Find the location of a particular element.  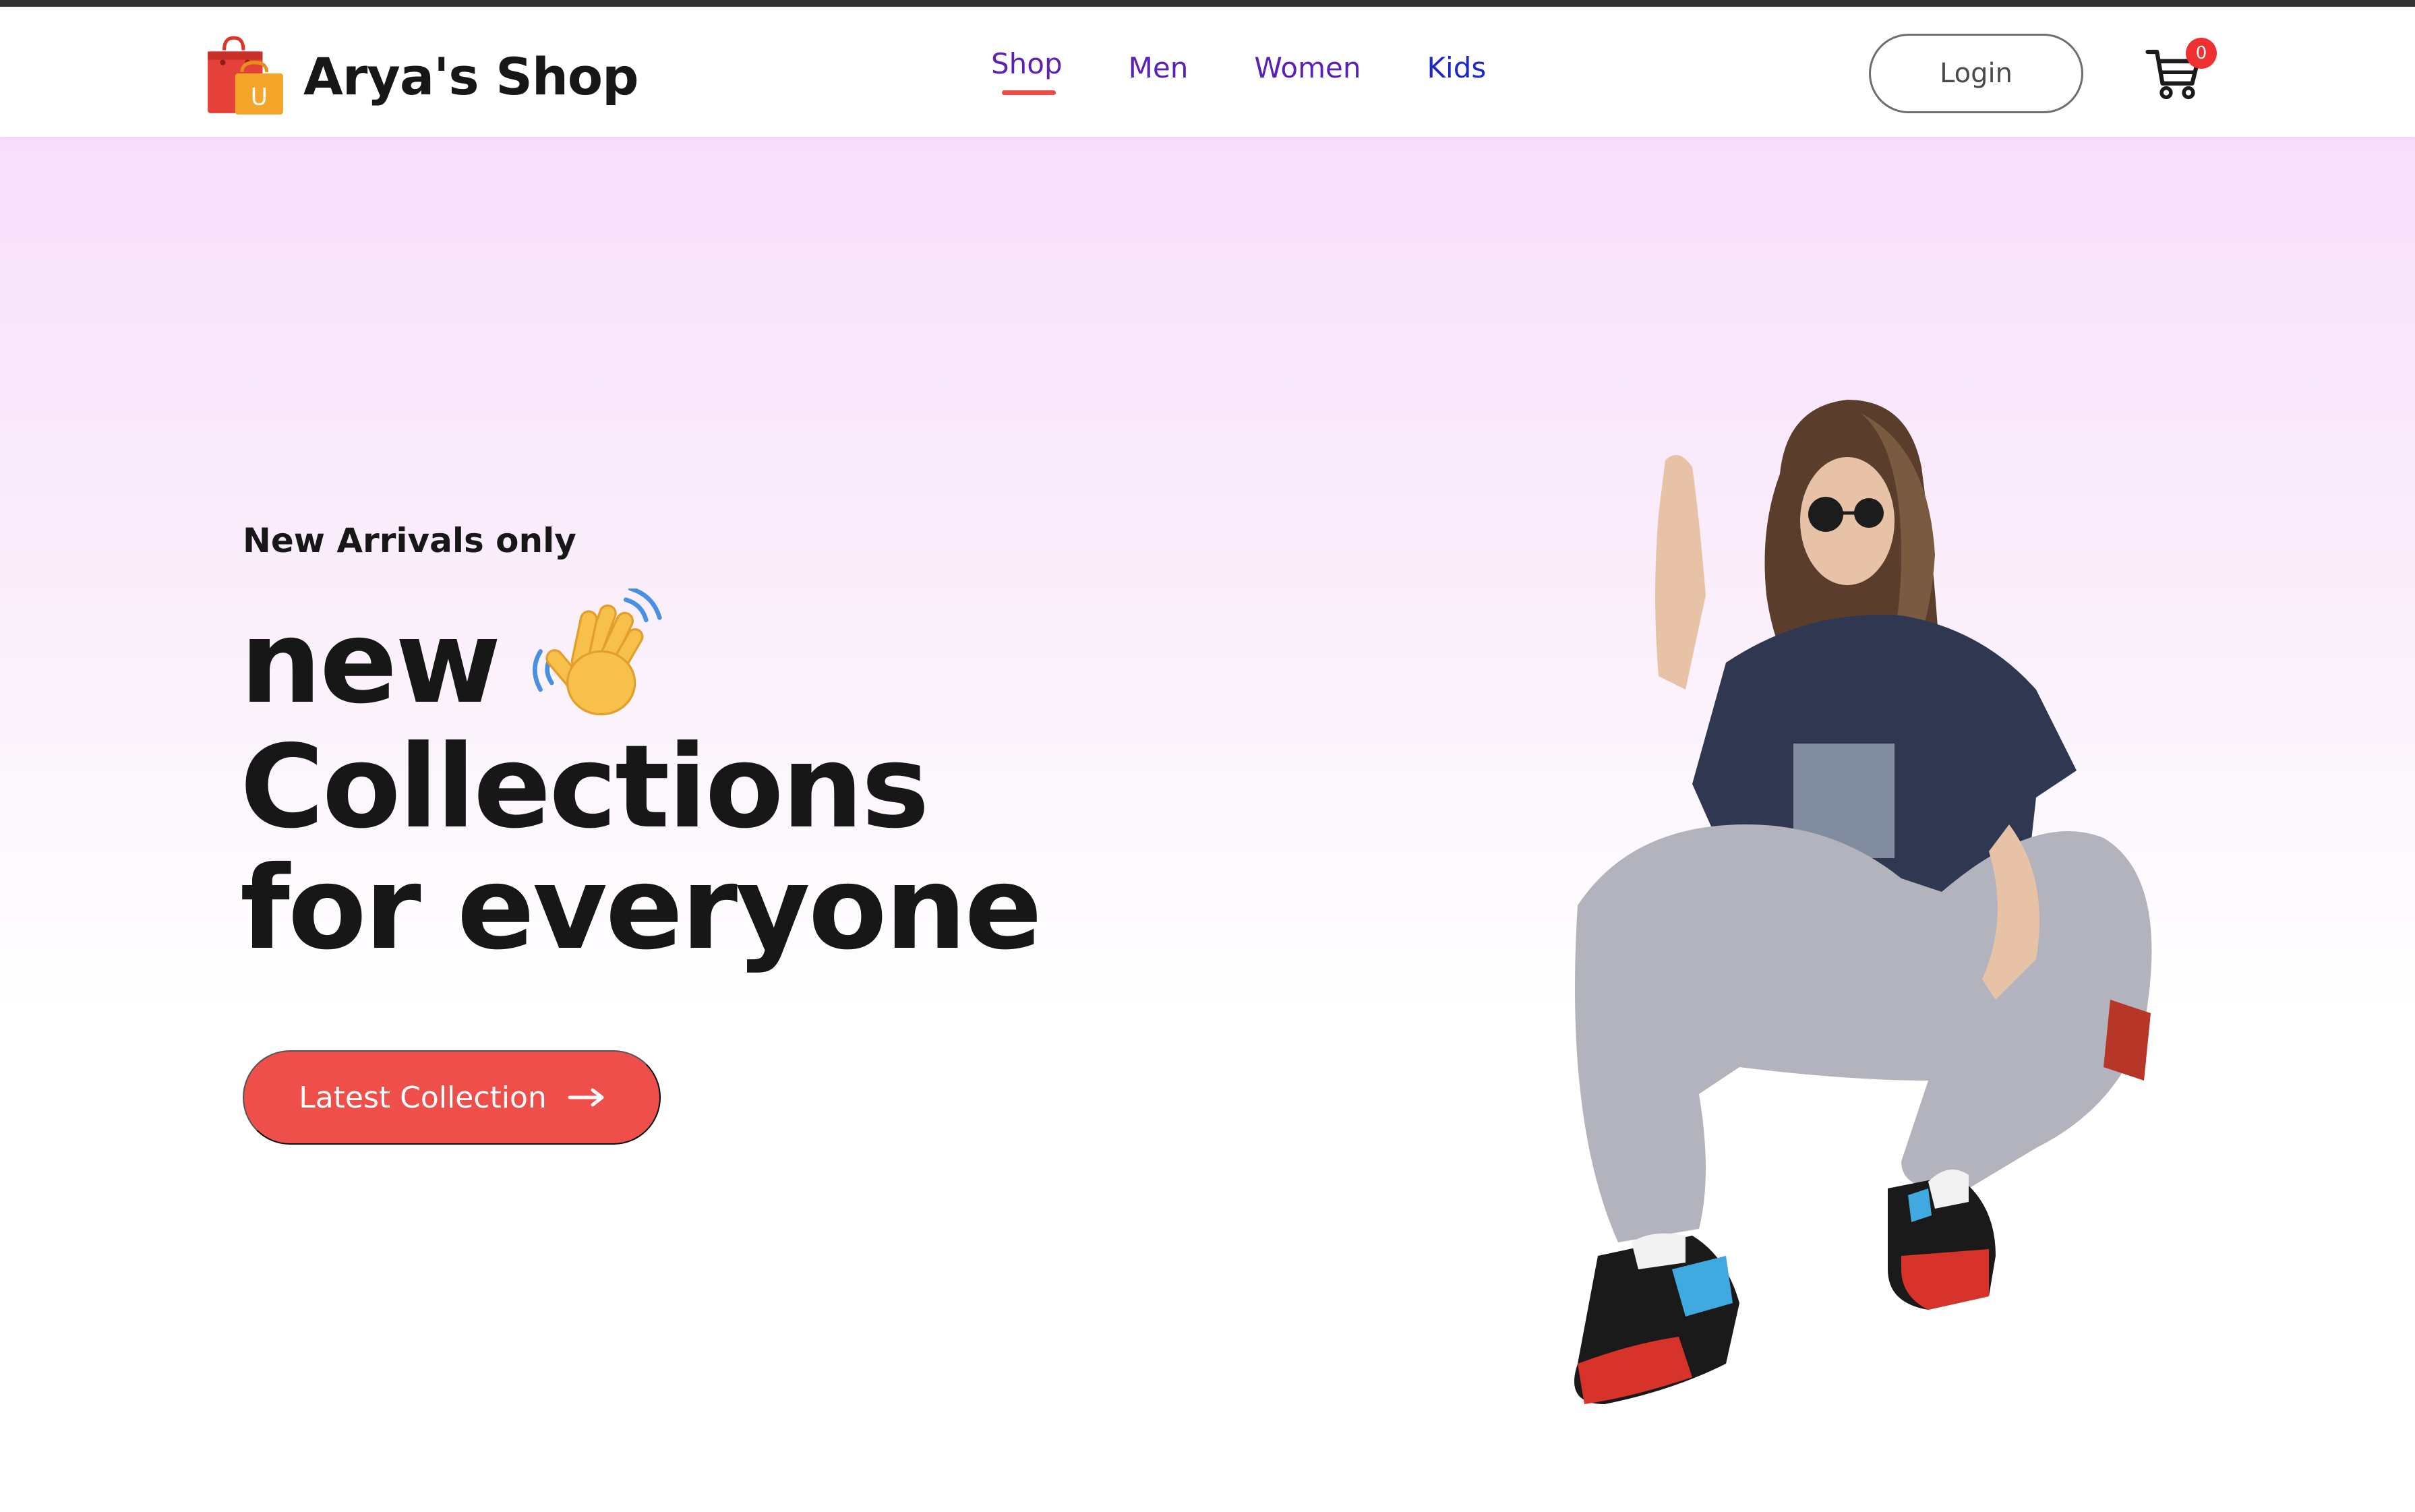

nav-item-label: Shop is located at coordinates (1027, 63).